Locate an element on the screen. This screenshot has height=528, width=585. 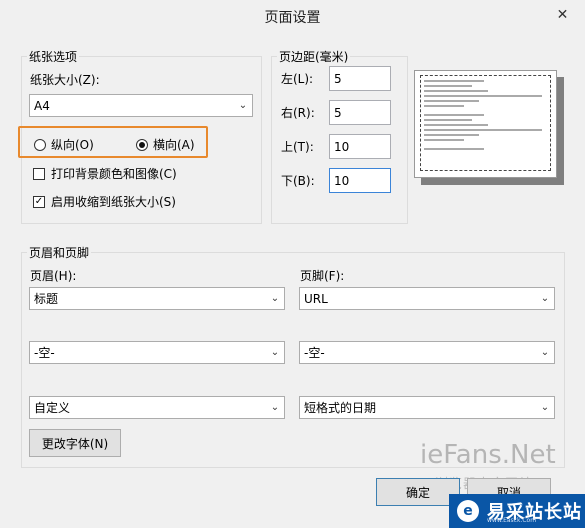
checkbox-icon is located at coordinates (39, 173).